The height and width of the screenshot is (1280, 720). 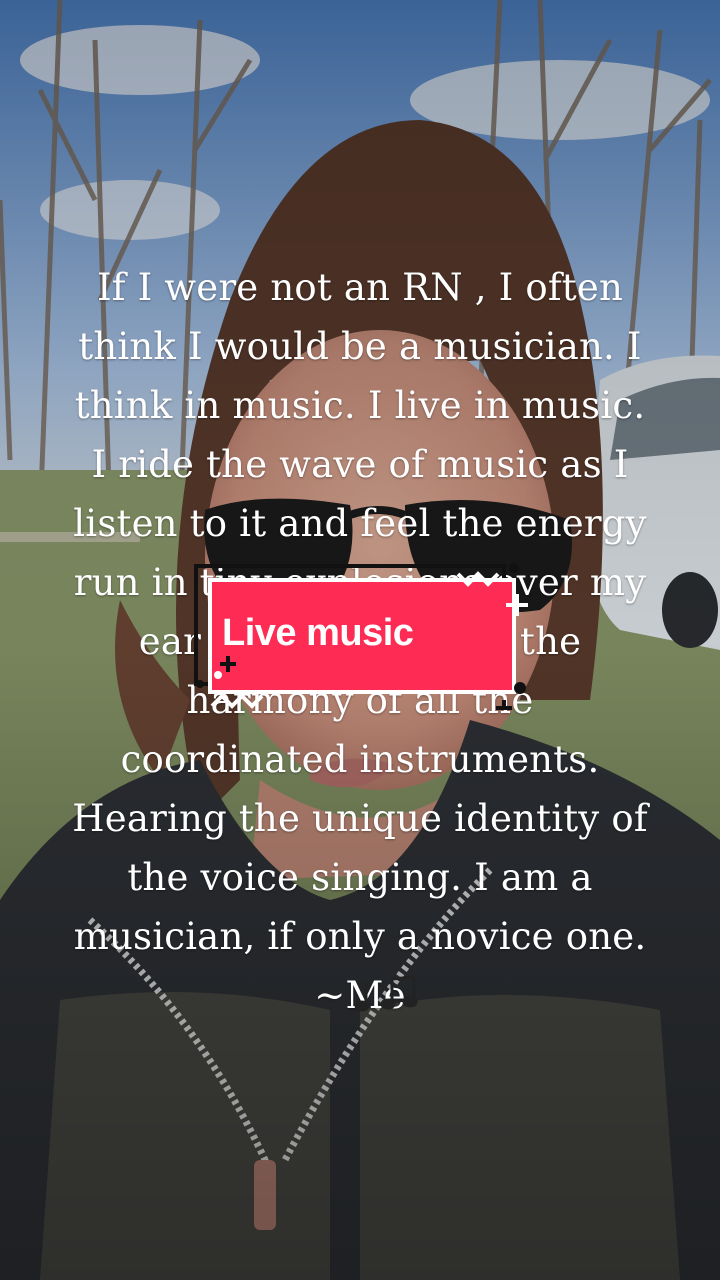 What do you see at coordinates (318, 633) in the screenshot?
I see `sticker-label: Live music` at bounding box center [318, 633].